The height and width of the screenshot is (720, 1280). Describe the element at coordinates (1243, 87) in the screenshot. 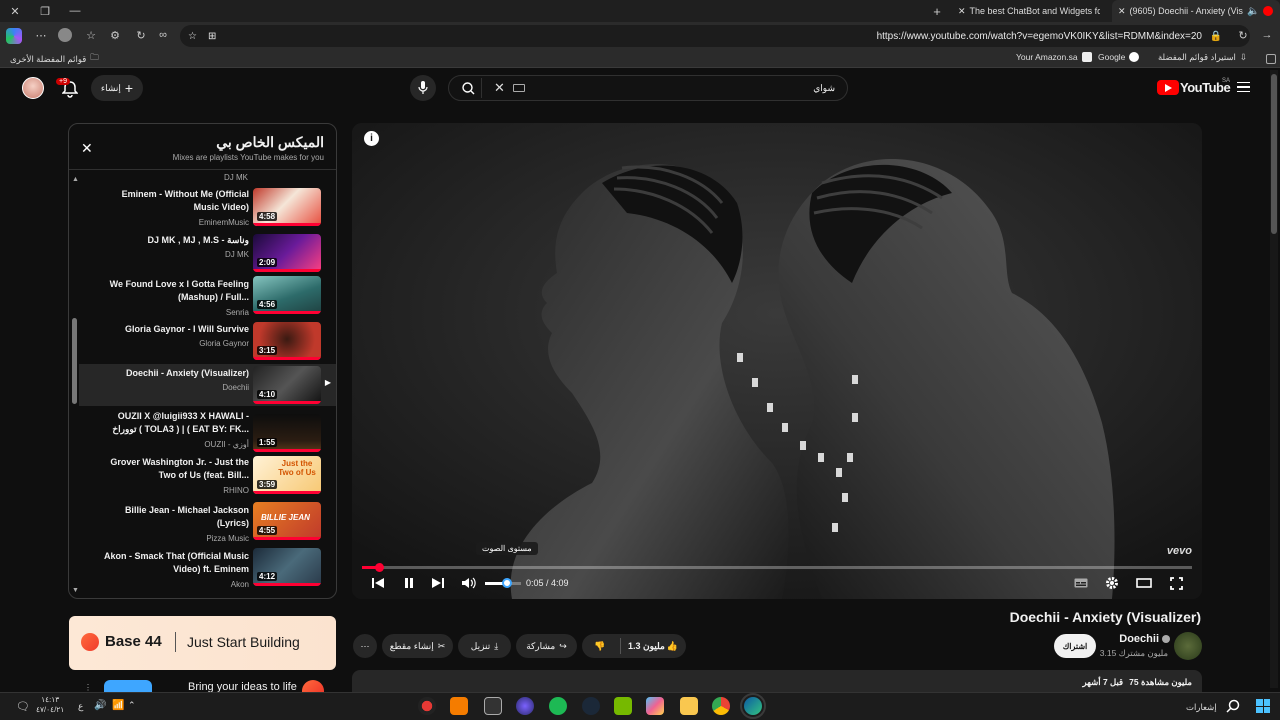

I see `menu-hamburger-icon` at that location.